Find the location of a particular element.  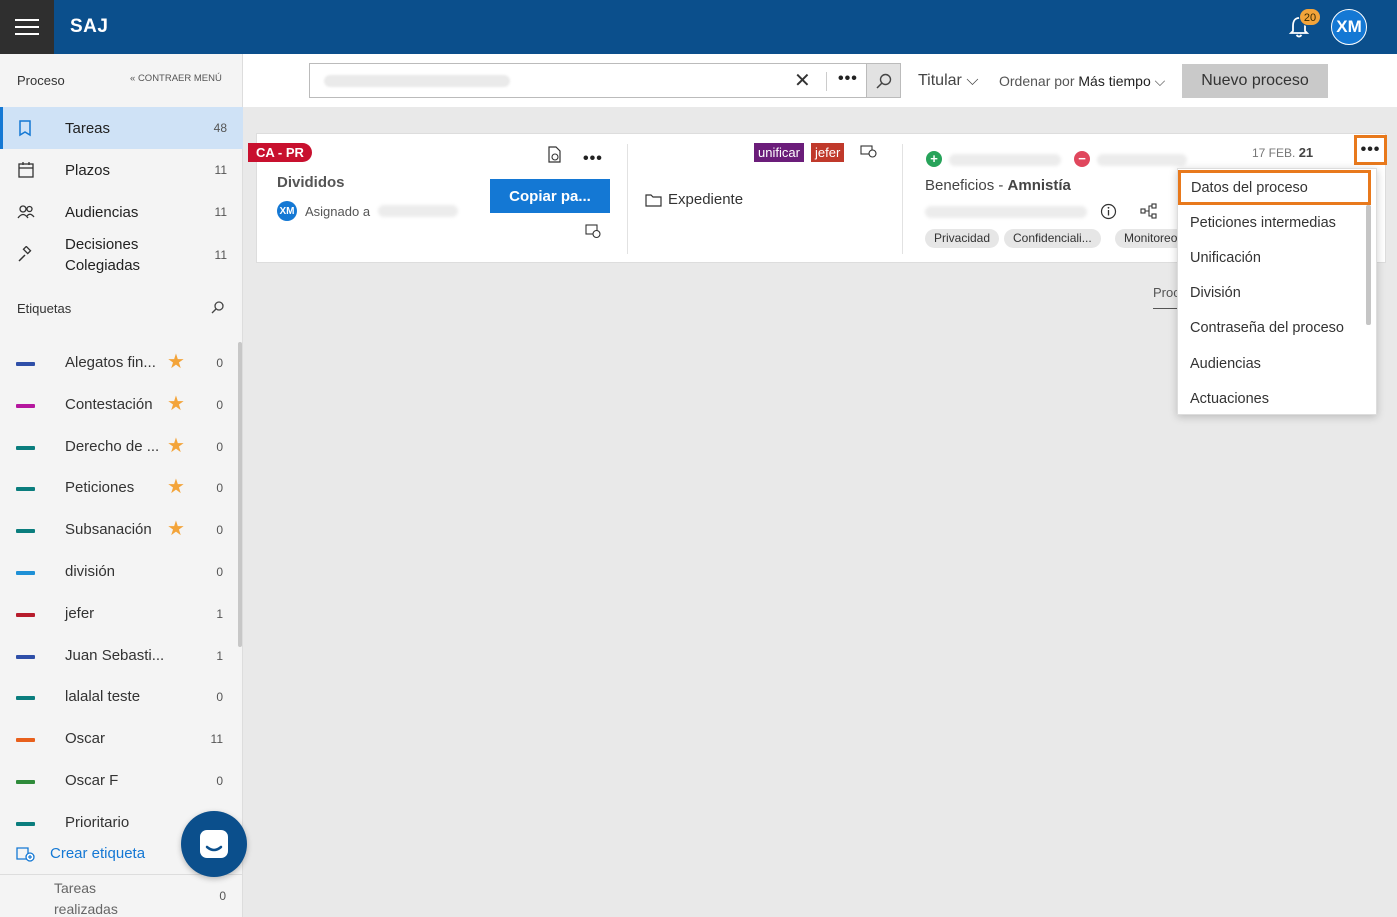

tag-item: Alegatos fin... ★ 0 is located at coordinates (121, 363).